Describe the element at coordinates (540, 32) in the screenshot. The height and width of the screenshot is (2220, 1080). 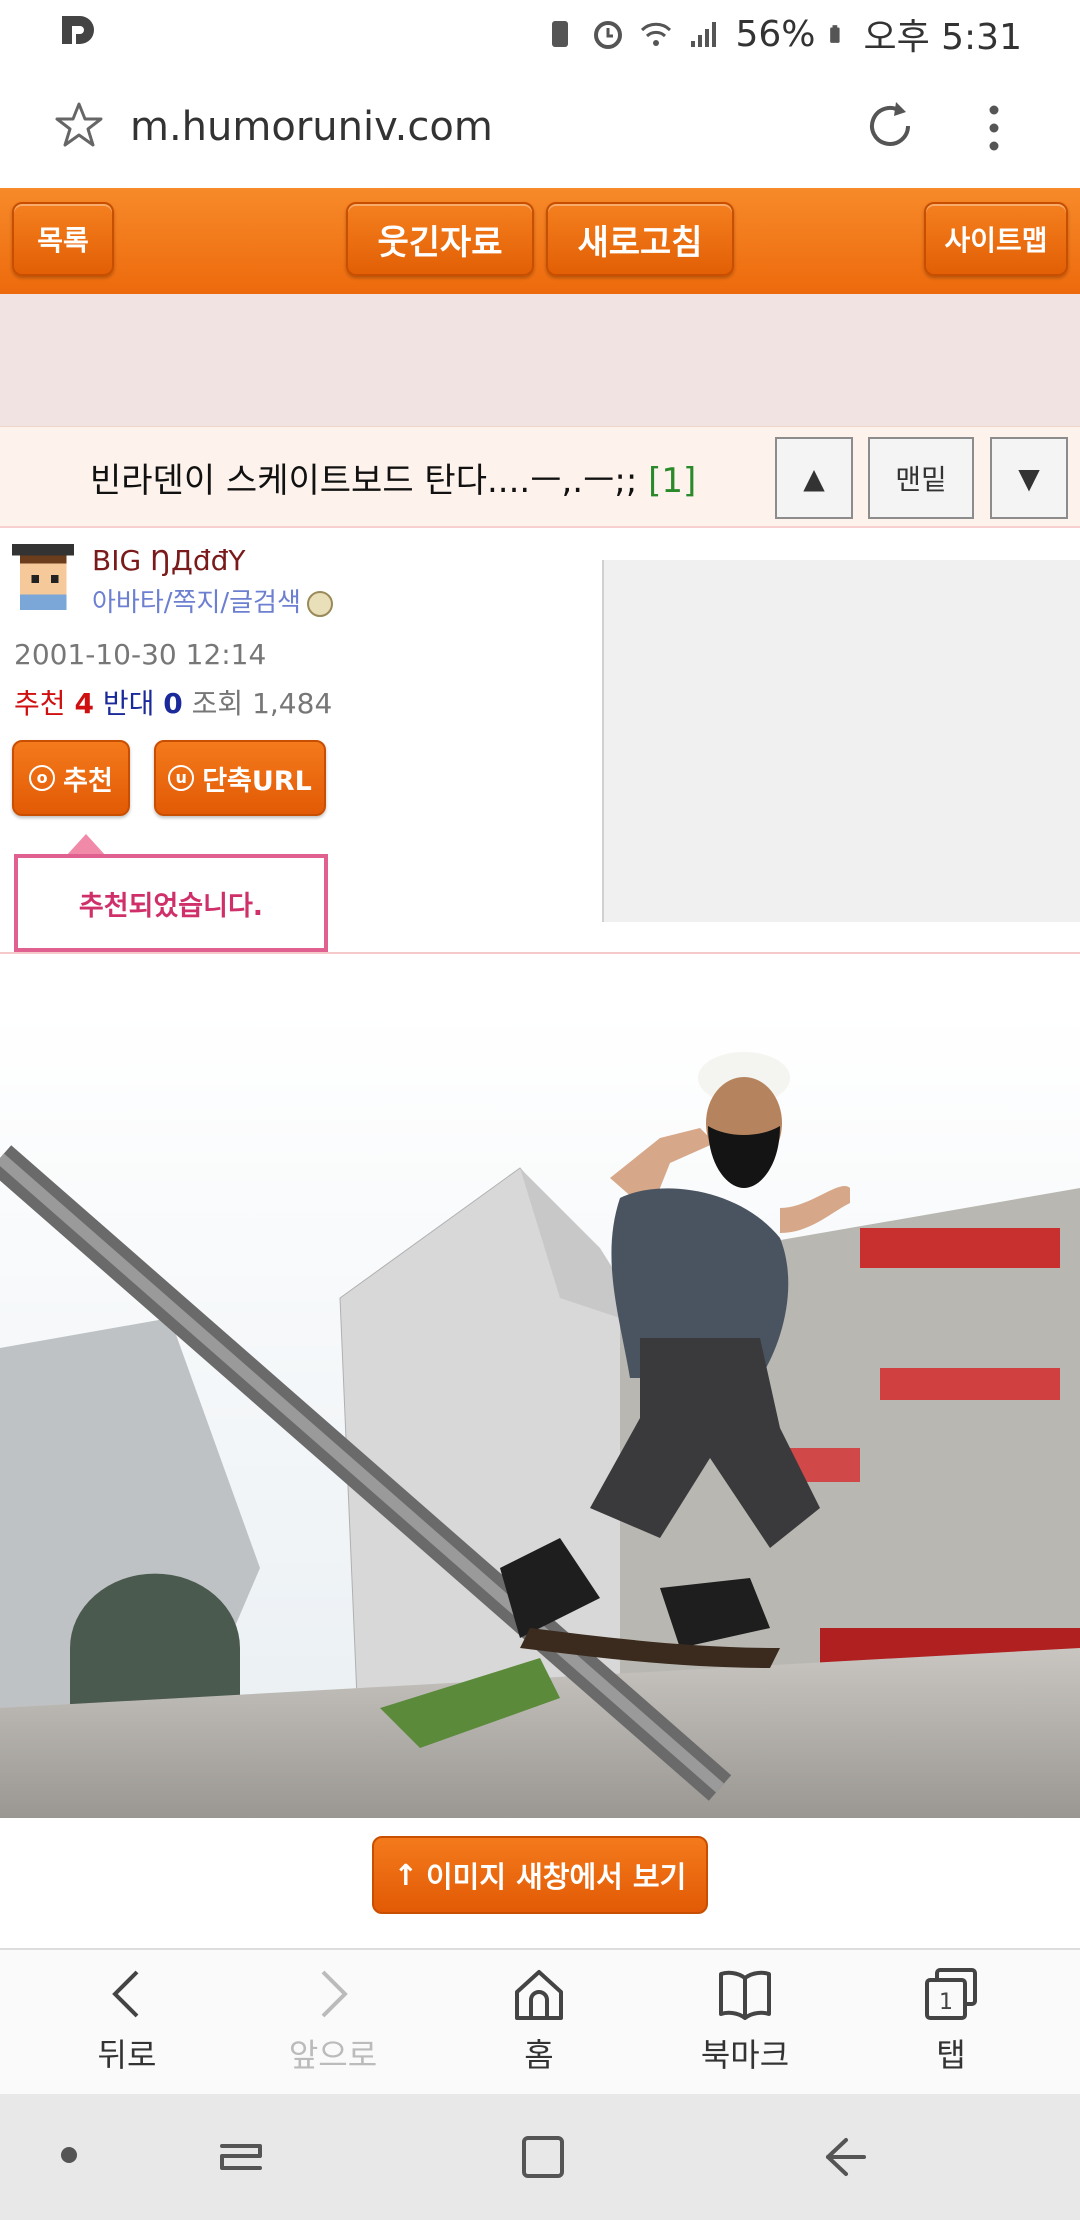
I see `status-bar: 56% 오후 5:31` at that location.